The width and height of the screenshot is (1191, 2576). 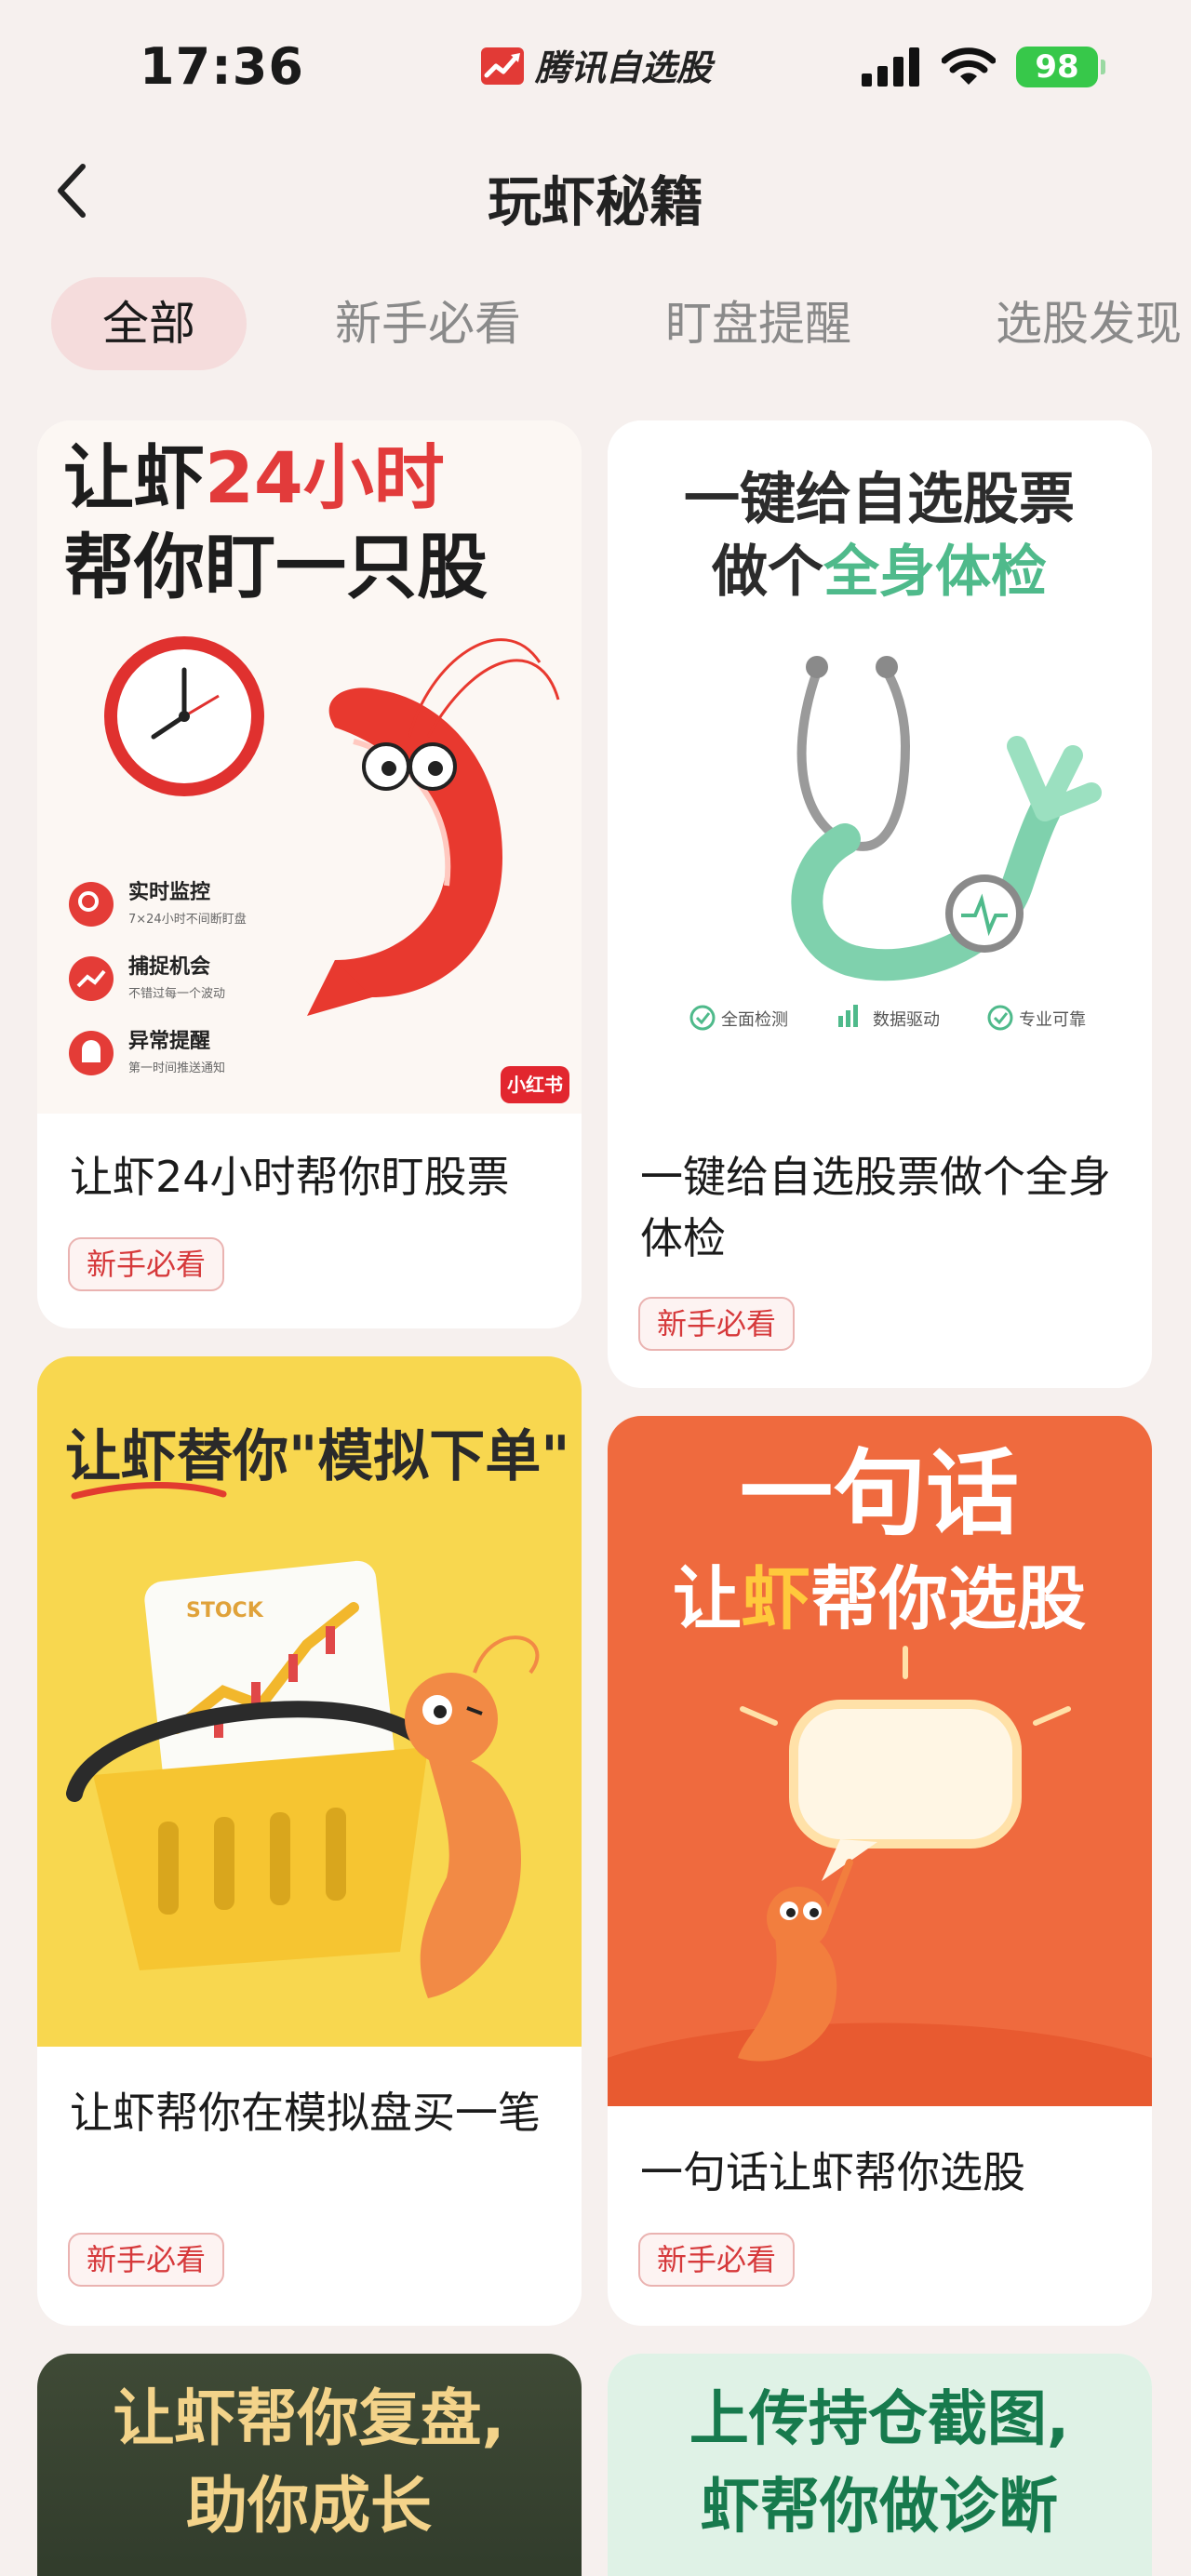 What do you see at coordinates (184, 716) in the screenshot?
I see `clock-icon` at bounding box center [184, 716].